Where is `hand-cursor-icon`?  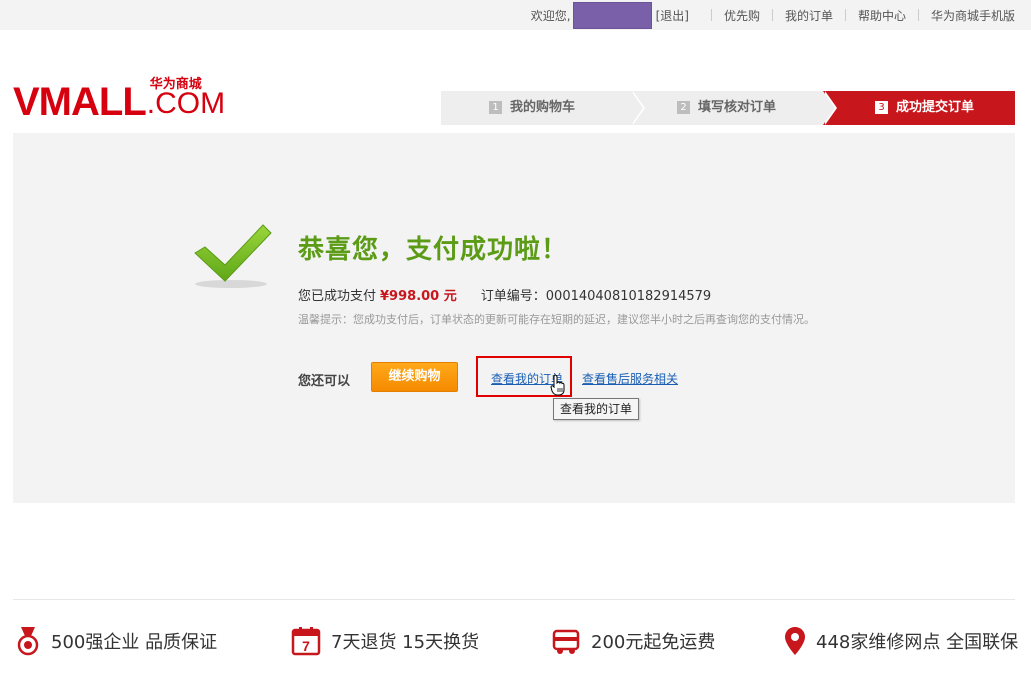 hand-cursor-icon is located at coordinates (557, 385).